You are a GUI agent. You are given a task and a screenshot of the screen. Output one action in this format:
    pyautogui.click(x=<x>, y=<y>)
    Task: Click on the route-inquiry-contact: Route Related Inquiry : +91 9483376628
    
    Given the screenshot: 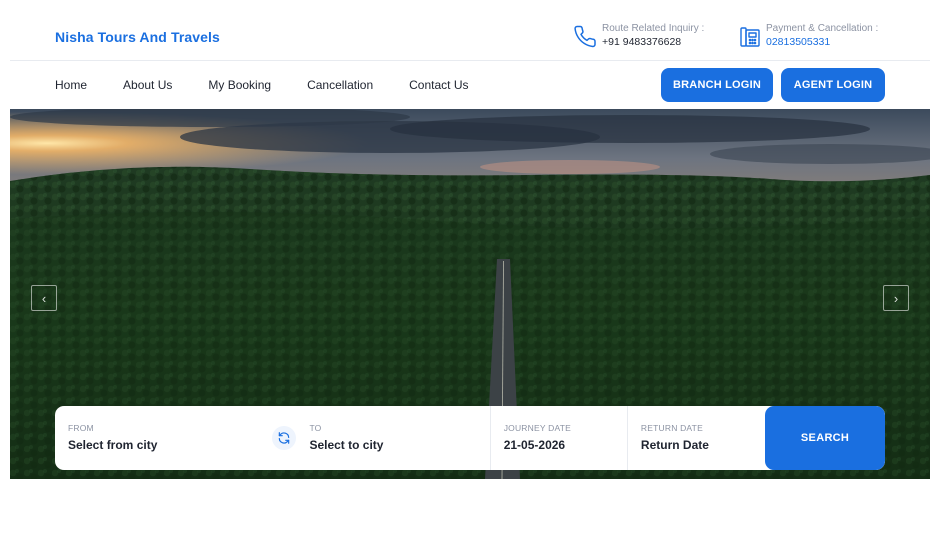 What is the action you would take?
    pyautogui.click(x=639, y=35)
    